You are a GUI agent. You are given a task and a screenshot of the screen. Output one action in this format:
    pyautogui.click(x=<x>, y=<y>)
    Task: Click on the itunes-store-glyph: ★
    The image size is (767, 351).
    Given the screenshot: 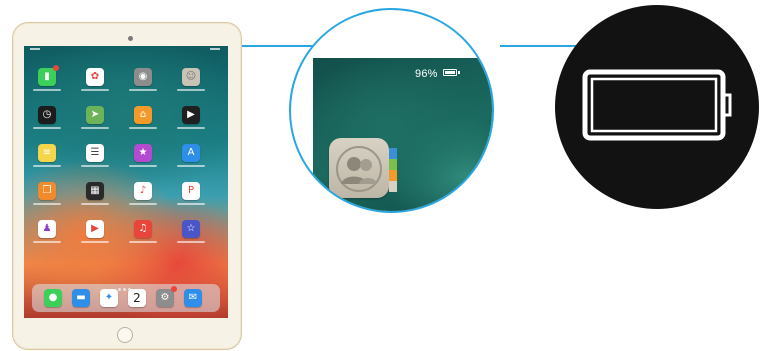 What is the action you would take?
    pyautogui.click(x=143, y=152)
    